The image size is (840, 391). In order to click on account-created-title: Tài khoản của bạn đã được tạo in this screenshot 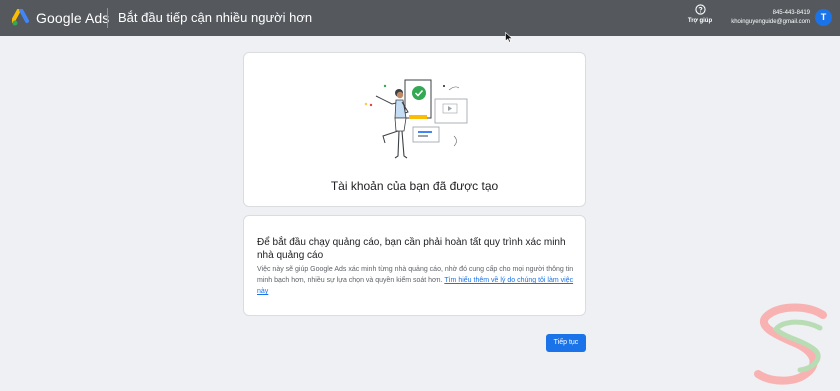, I will do `click(414, 186)`.